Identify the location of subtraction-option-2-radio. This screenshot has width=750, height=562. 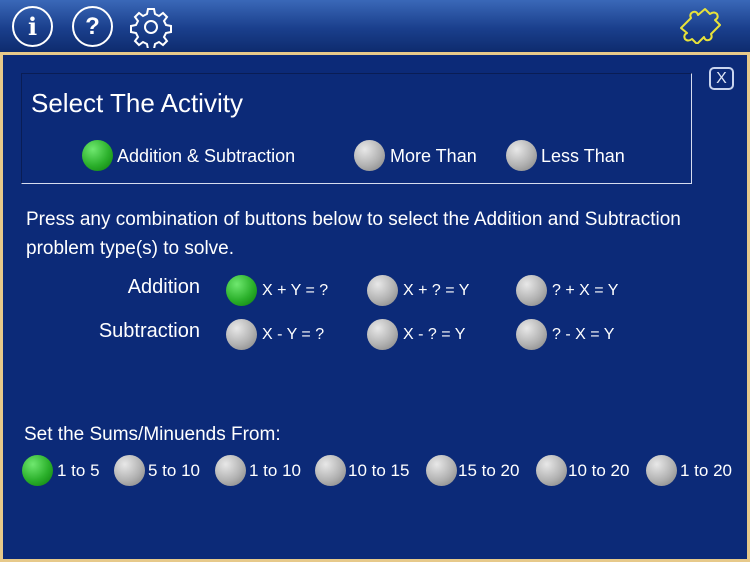
(382, 334).